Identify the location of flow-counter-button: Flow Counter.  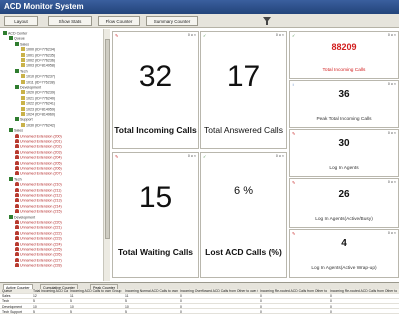
(119, 21).